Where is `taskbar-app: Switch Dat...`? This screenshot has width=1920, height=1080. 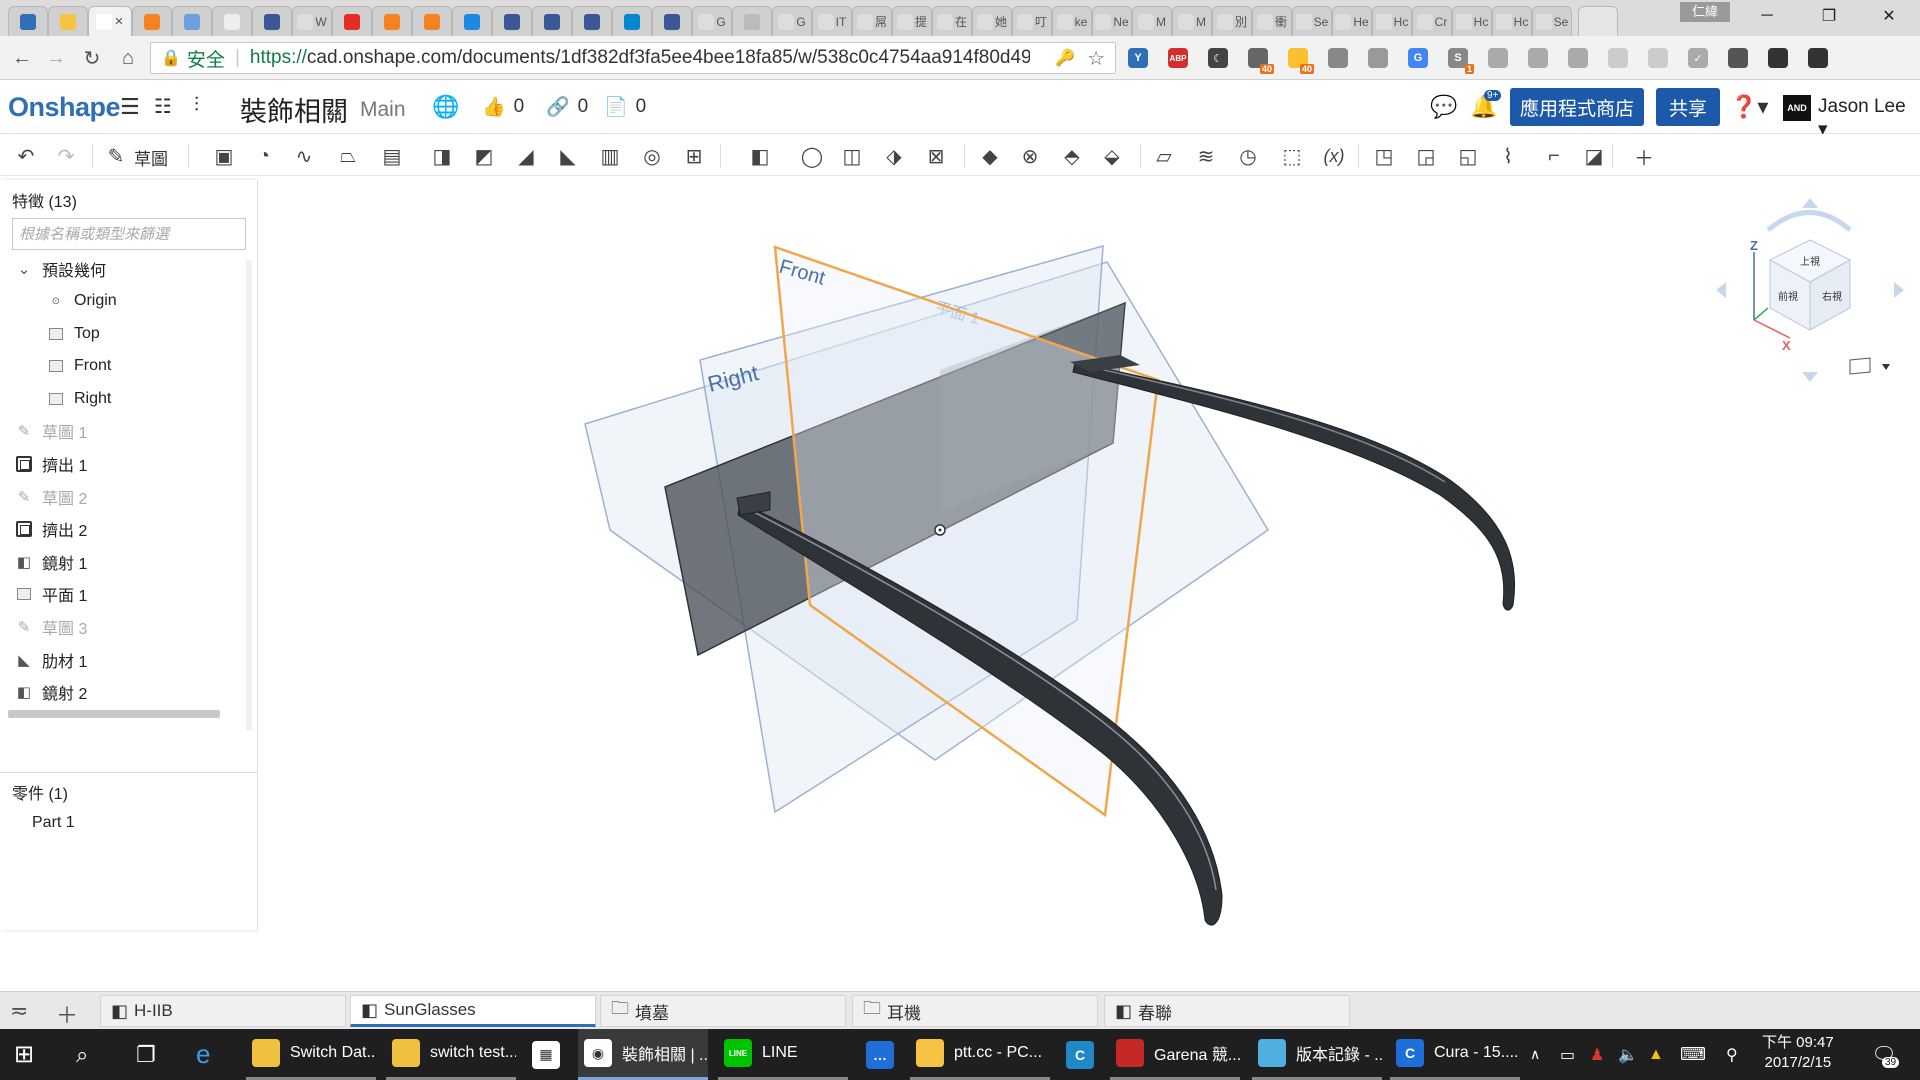 taskbar-app: Switch Dat... is located at coordinates (311, 1054).